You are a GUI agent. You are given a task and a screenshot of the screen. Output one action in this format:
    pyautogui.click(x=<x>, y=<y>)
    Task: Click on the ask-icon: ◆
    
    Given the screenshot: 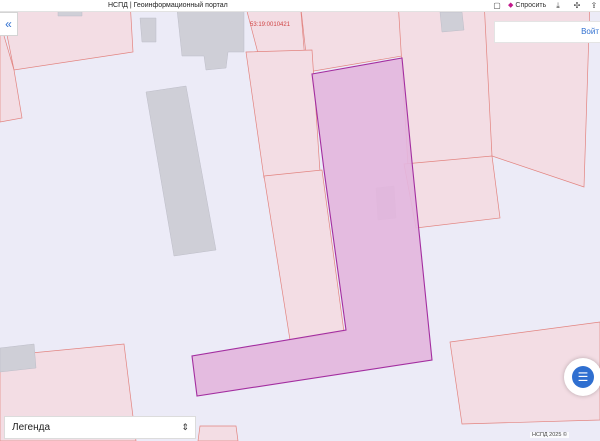 What is the action you would take?
    pyautogui.click(x=511, y=5)
    